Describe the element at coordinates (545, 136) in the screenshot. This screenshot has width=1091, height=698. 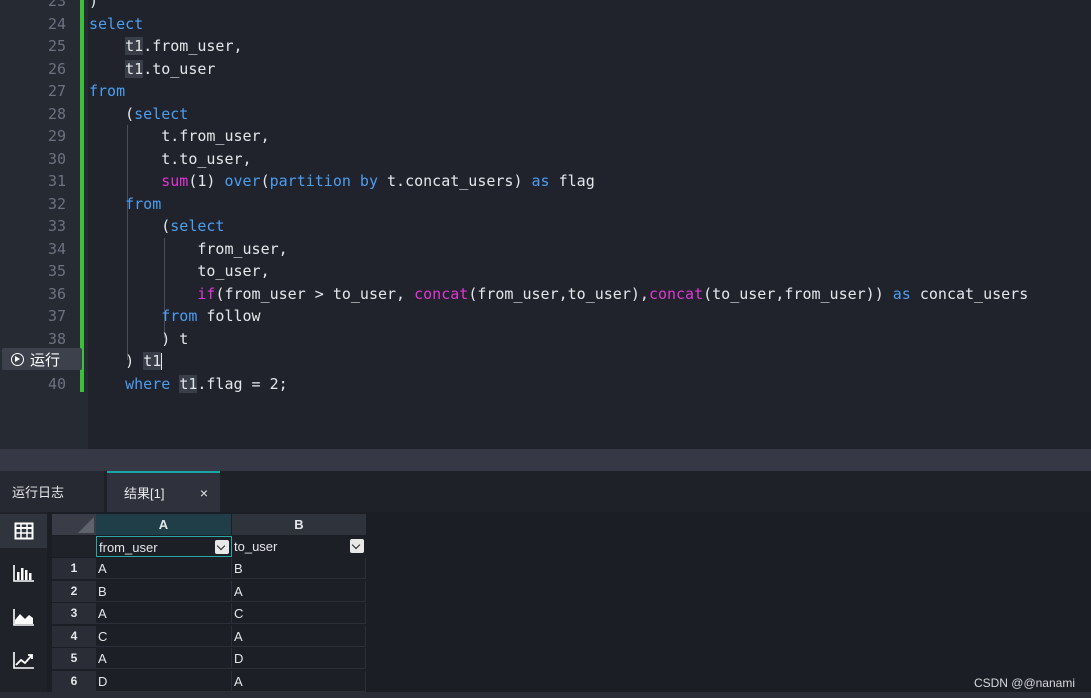
I see `code-line: 29 t.from_user,` at that location.